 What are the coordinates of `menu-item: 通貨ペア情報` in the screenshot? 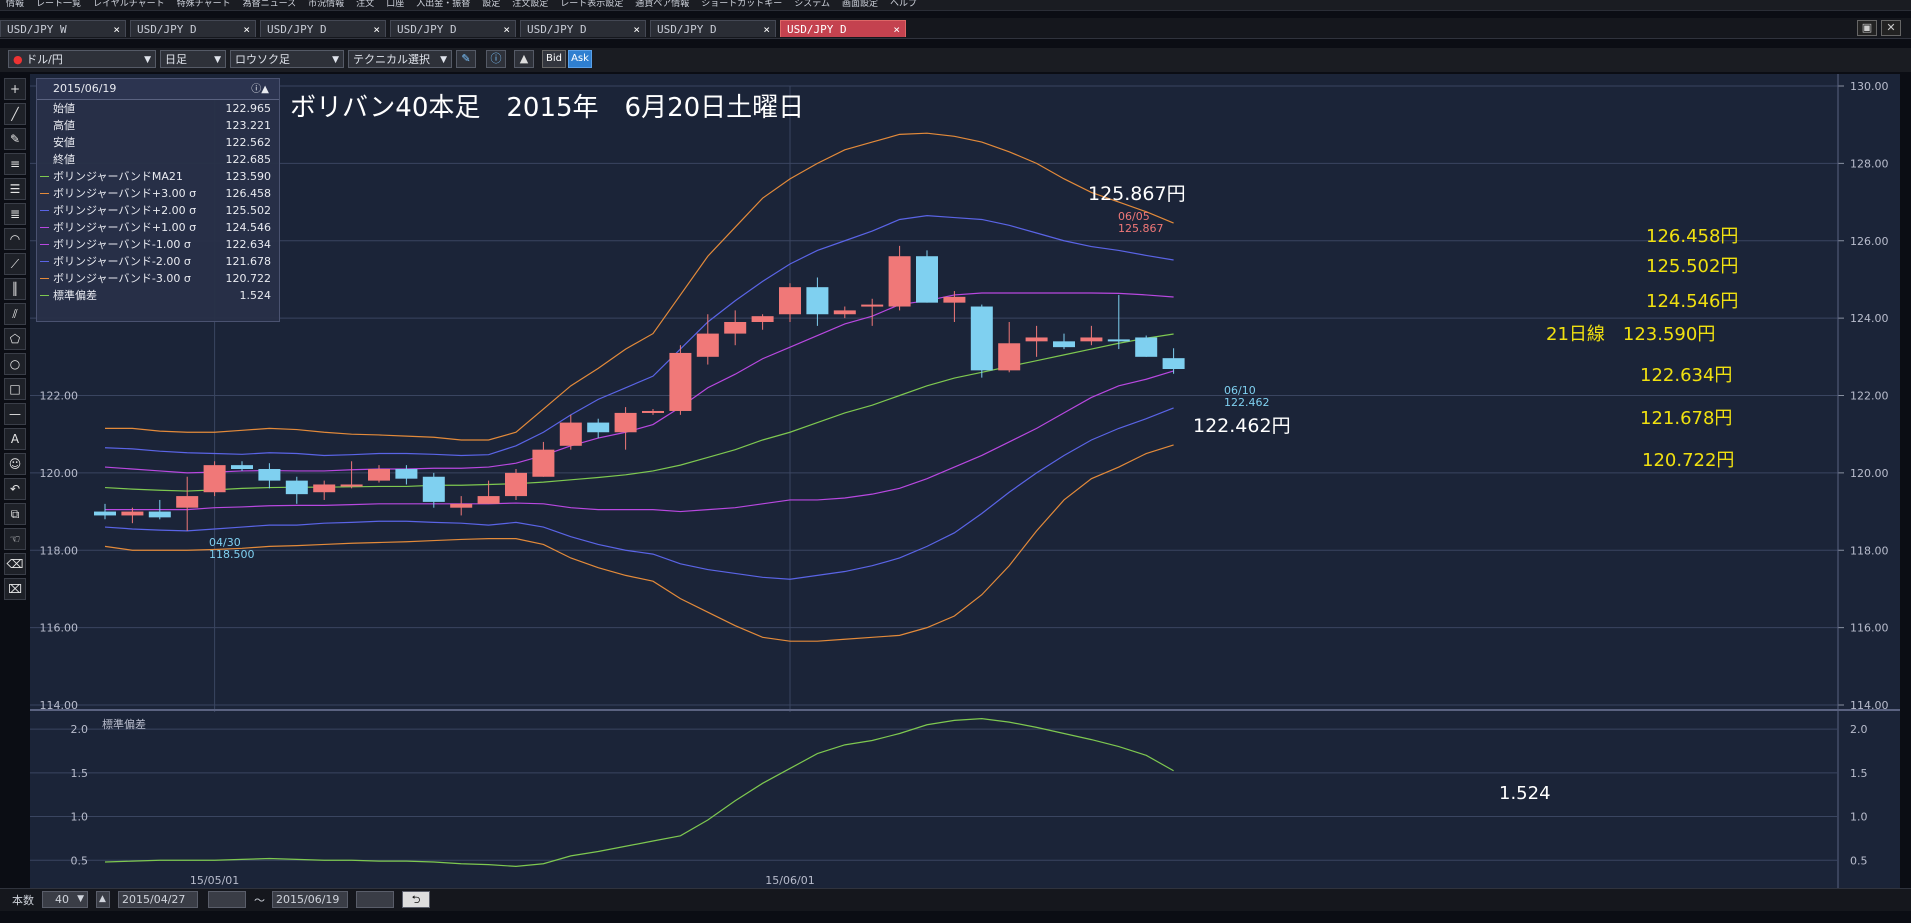 It's located at (662, 4).